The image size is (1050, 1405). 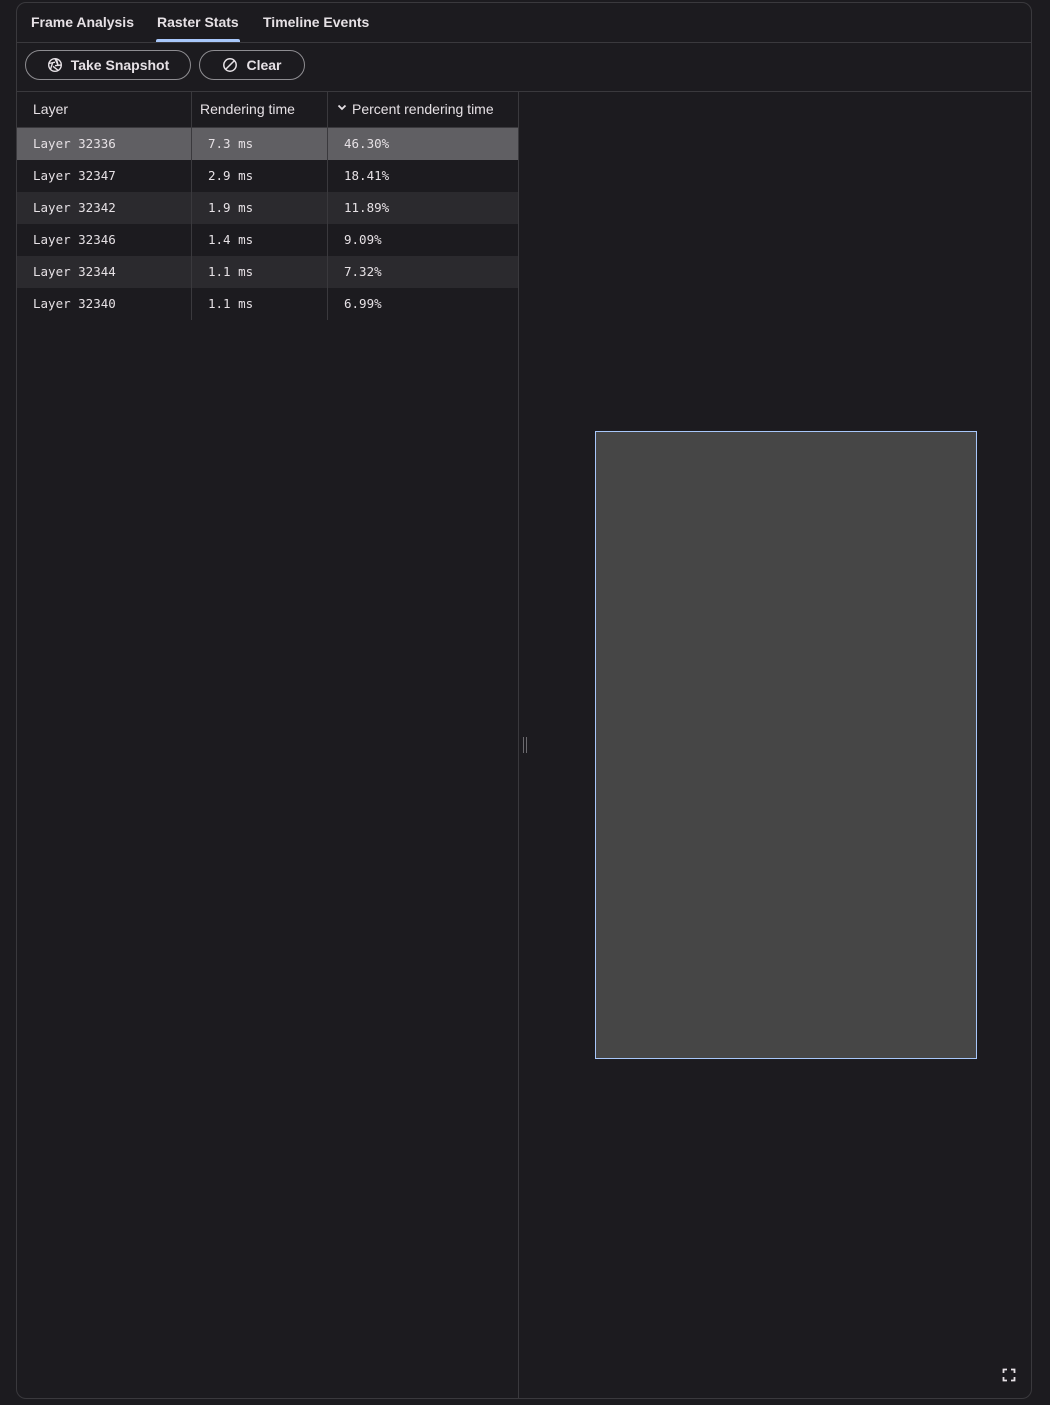 I want to click on layer-cell: Layer 32342, so click(x=74, y=207).